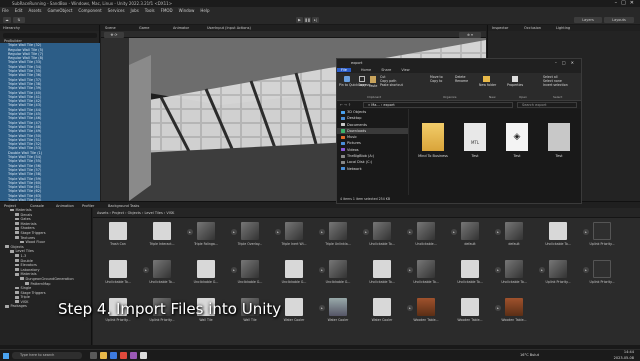 The image size is (640, 361). What do you see at coordinates (470, 35) in the screenshot?
I see `gizmos-button: ⊕ ▾` at bounding box center [470, 35].